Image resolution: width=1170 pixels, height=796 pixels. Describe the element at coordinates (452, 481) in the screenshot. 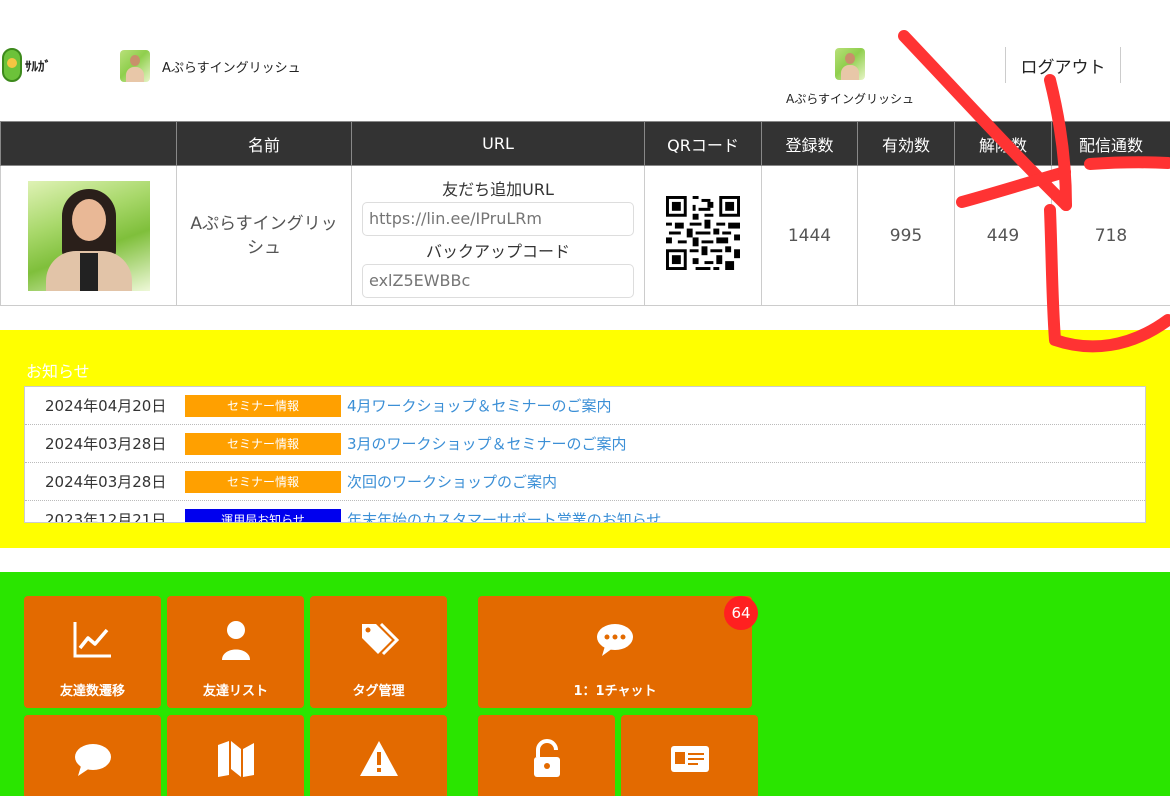

I see `notice-link: 次回のワークショップのご案内` at that location.